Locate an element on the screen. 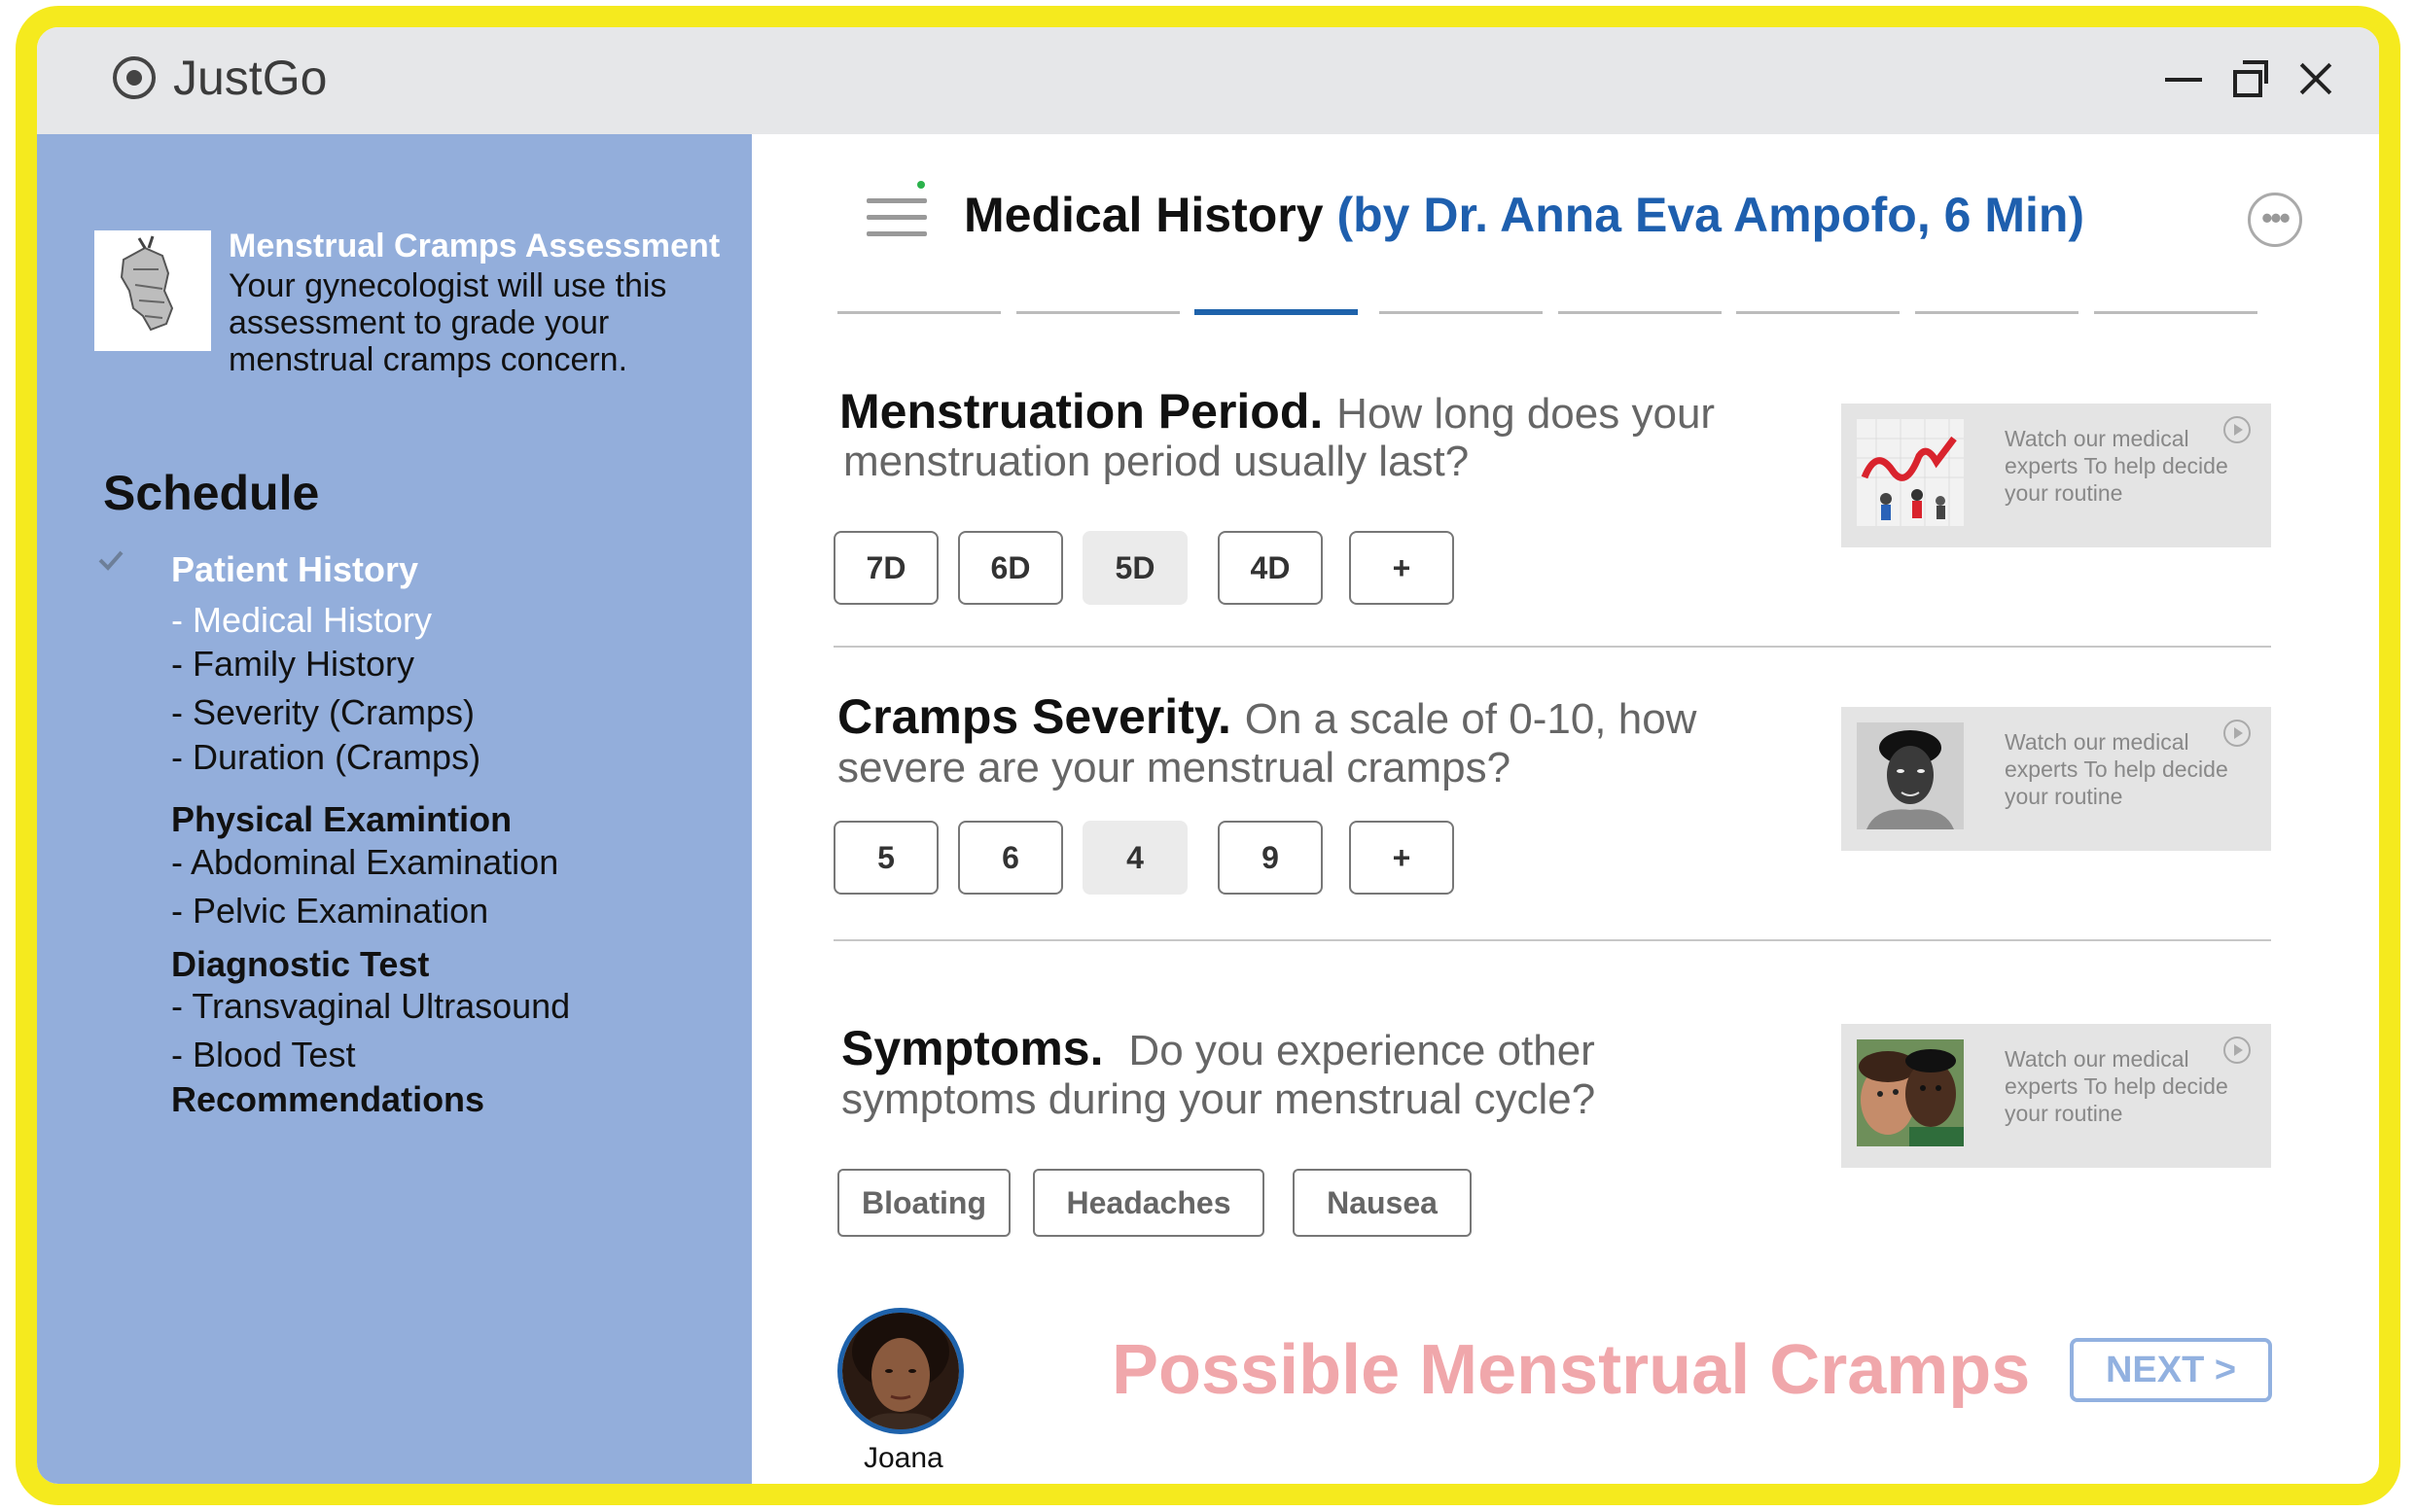 The image size is (2416, 1512). page-title-author: (by Dr. Anna Eva Ampofo, 6 Min) is located at coordinates (1710, 215).